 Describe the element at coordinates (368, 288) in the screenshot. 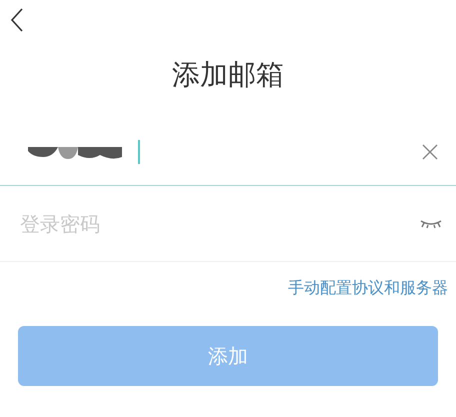

I see `manual-config-link: 手动配置协议和服务器` at that location.